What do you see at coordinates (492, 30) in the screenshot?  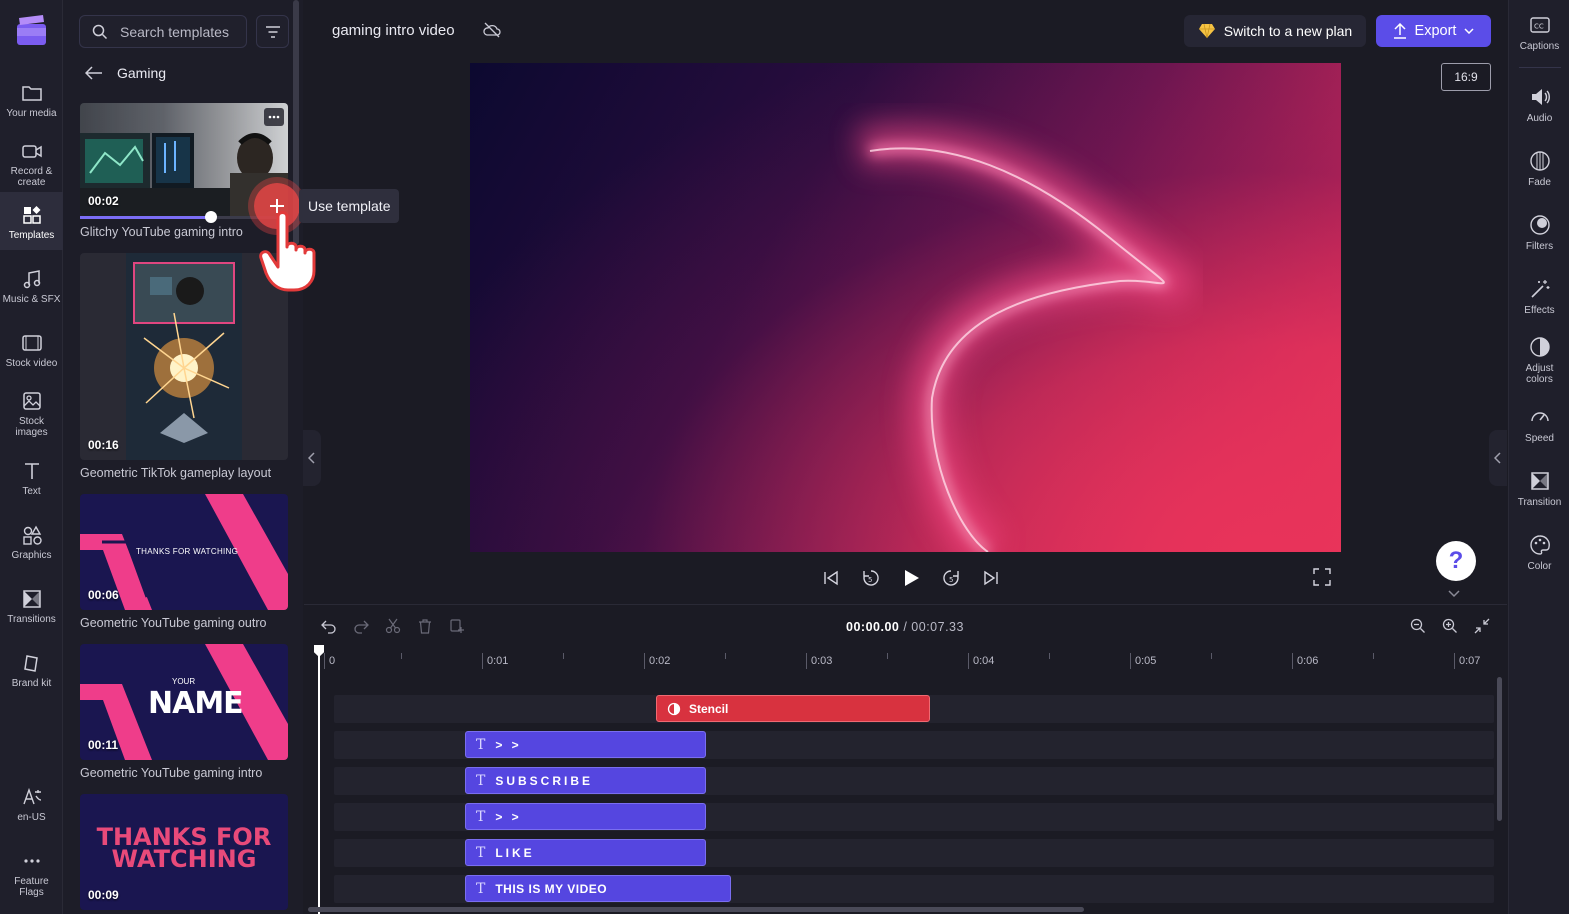 I see `cloud-sync-off-icon` at bounding box center [492, 30].